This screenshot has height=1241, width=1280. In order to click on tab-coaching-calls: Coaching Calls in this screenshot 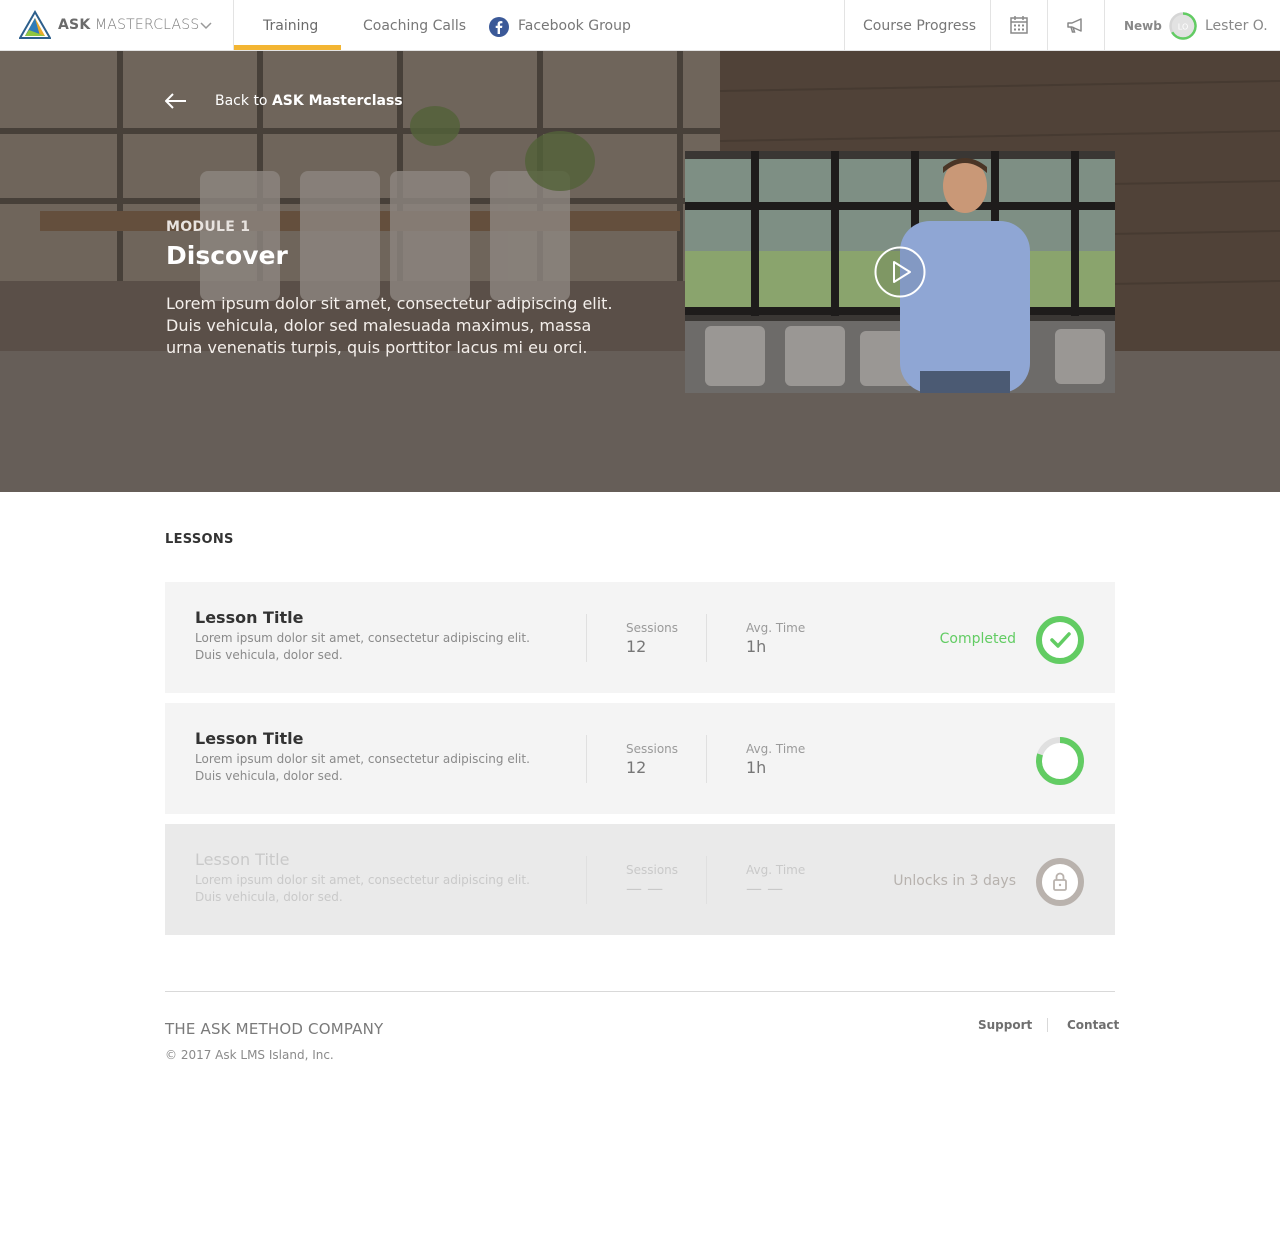, I will do `click(414, 25)`.